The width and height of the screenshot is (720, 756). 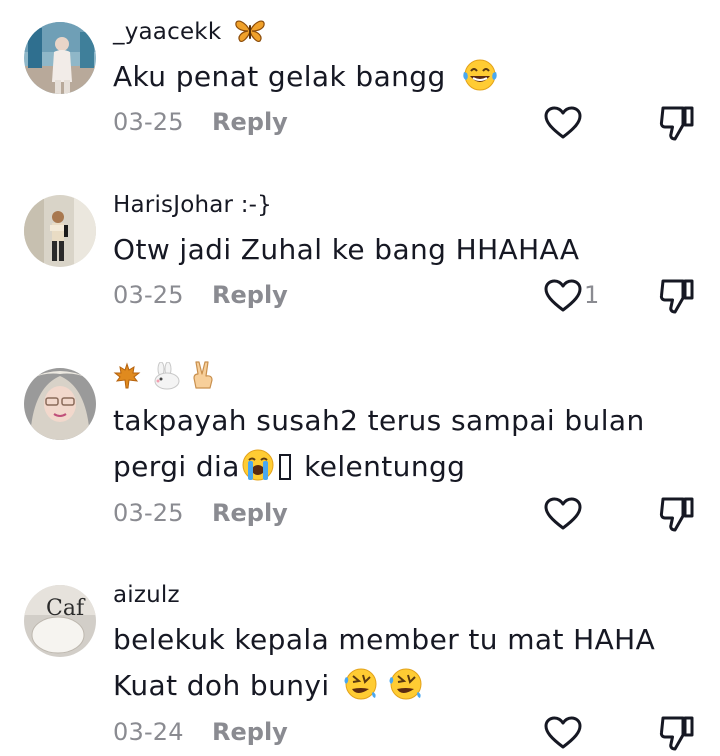 I want to click on comment-line-wrap: Kuat doh bunyi, so click(x=384, y=686).